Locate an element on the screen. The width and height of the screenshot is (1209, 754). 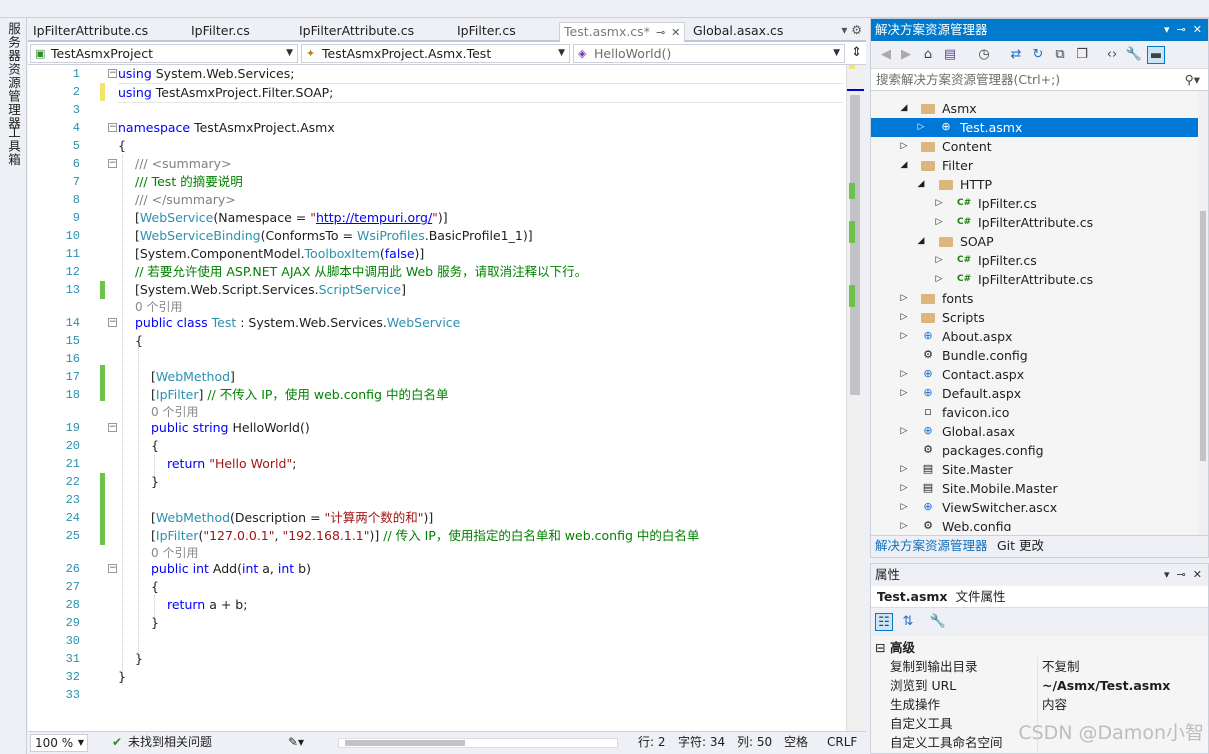
tab-ipfilter-http: IpFilter.cs is located at coordinates (220, 32).